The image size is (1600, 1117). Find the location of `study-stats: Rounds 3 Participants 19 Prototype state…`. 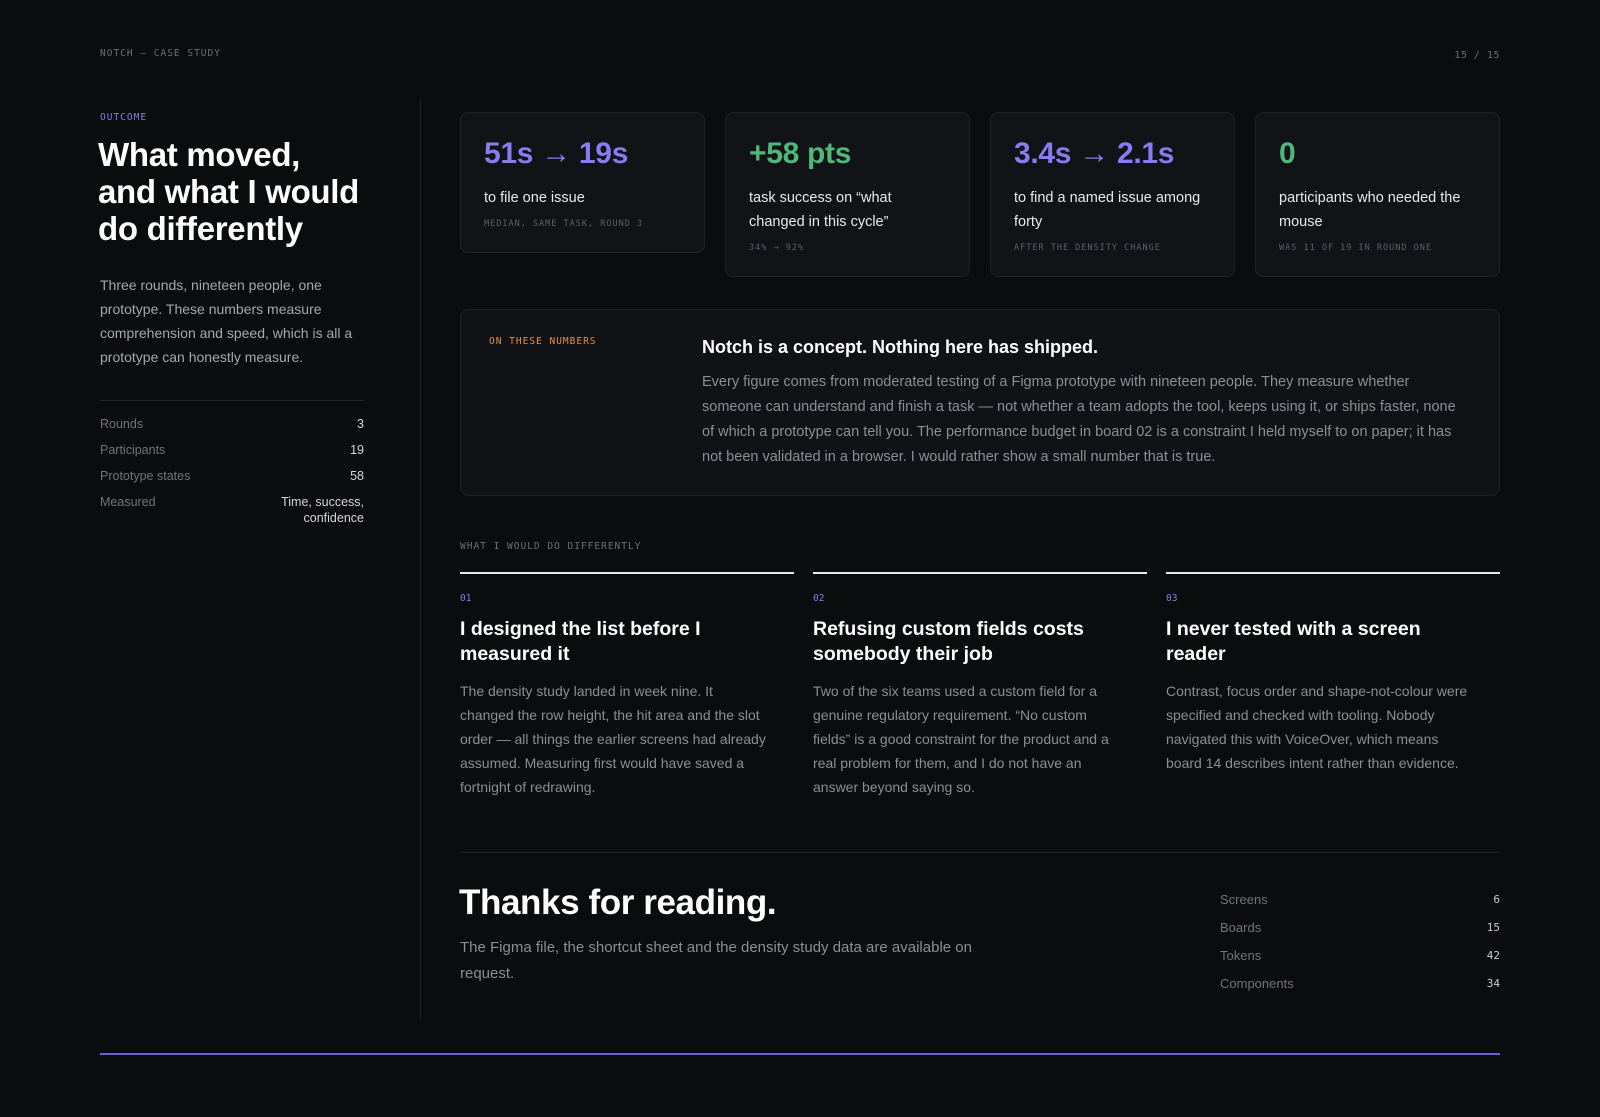

study-stats: Rounds 3 Participants 19 Prototype state… is located at coordinates (232, 463).